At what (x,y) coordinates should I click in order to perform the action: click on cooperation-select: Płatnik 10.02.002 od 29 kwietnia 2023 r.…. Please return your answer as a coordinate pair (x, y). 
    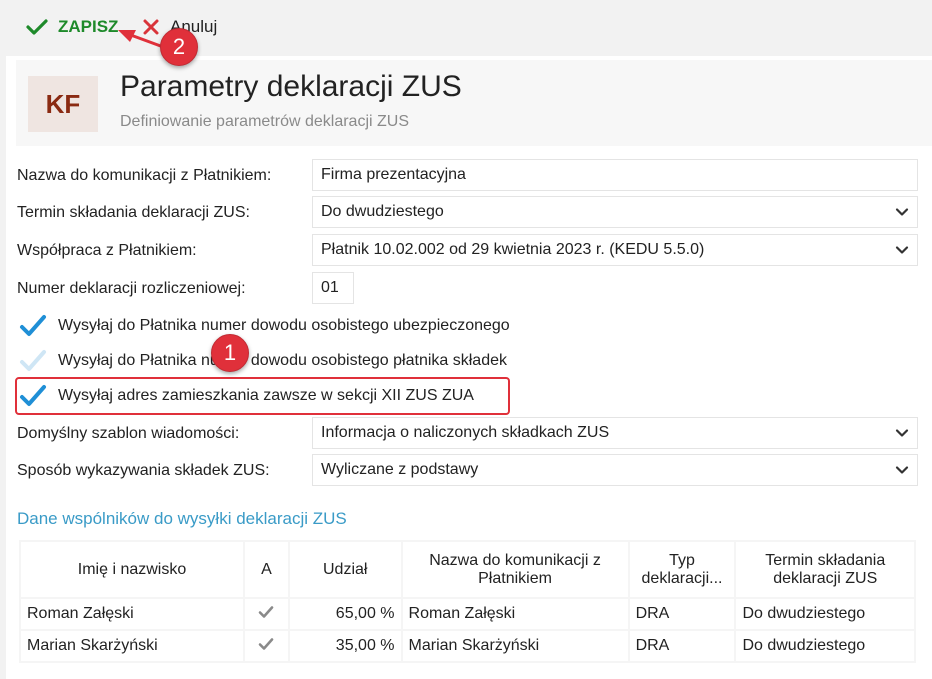
    Looking at the image, I should click on (615, 250).